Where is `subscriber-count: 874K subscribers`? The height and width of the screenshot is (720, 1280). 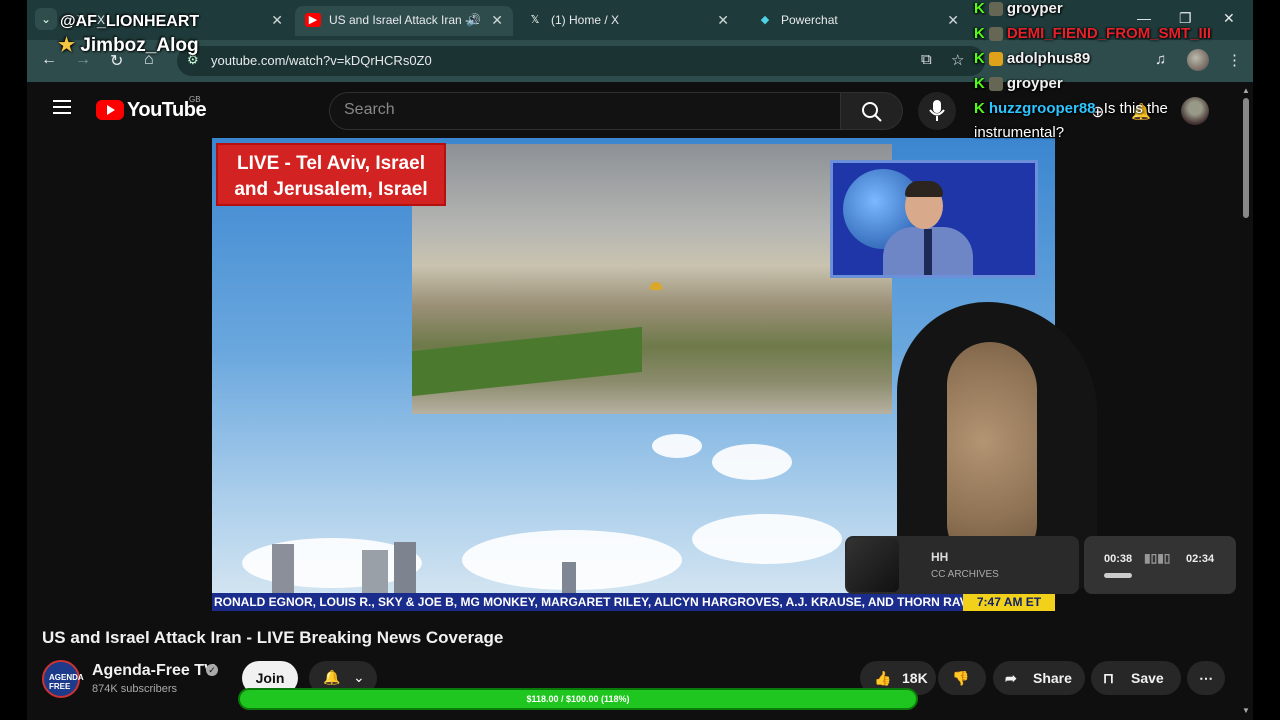 subscriber-count: 874K subscribers is located at coordinates (134, 689).